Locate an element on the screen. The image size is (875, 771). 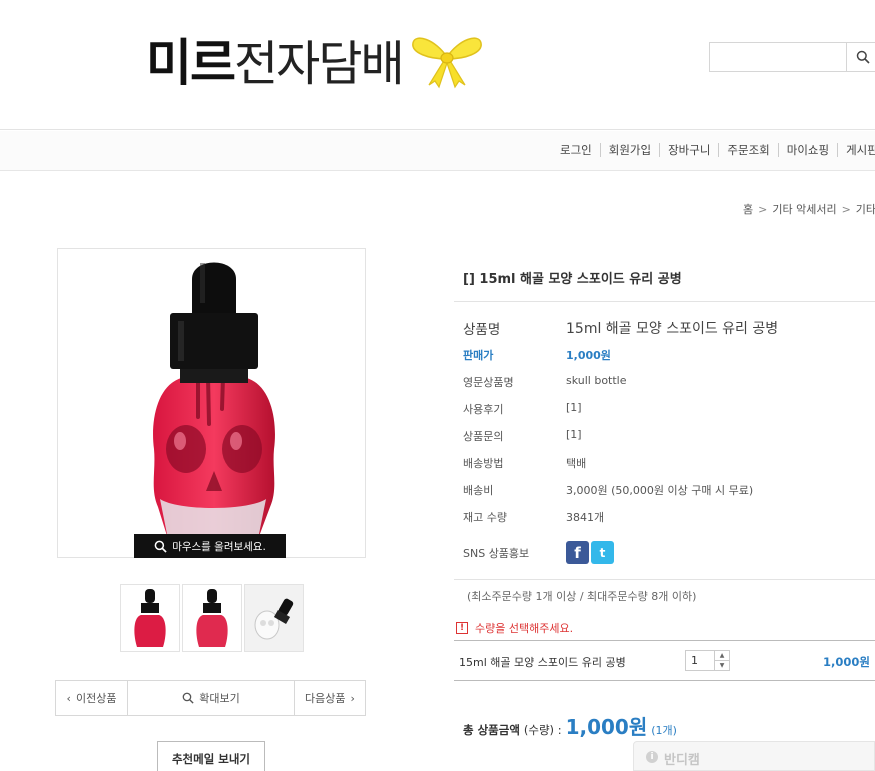
total-label: 총 상품금액 is located at coordinates (491, 730).